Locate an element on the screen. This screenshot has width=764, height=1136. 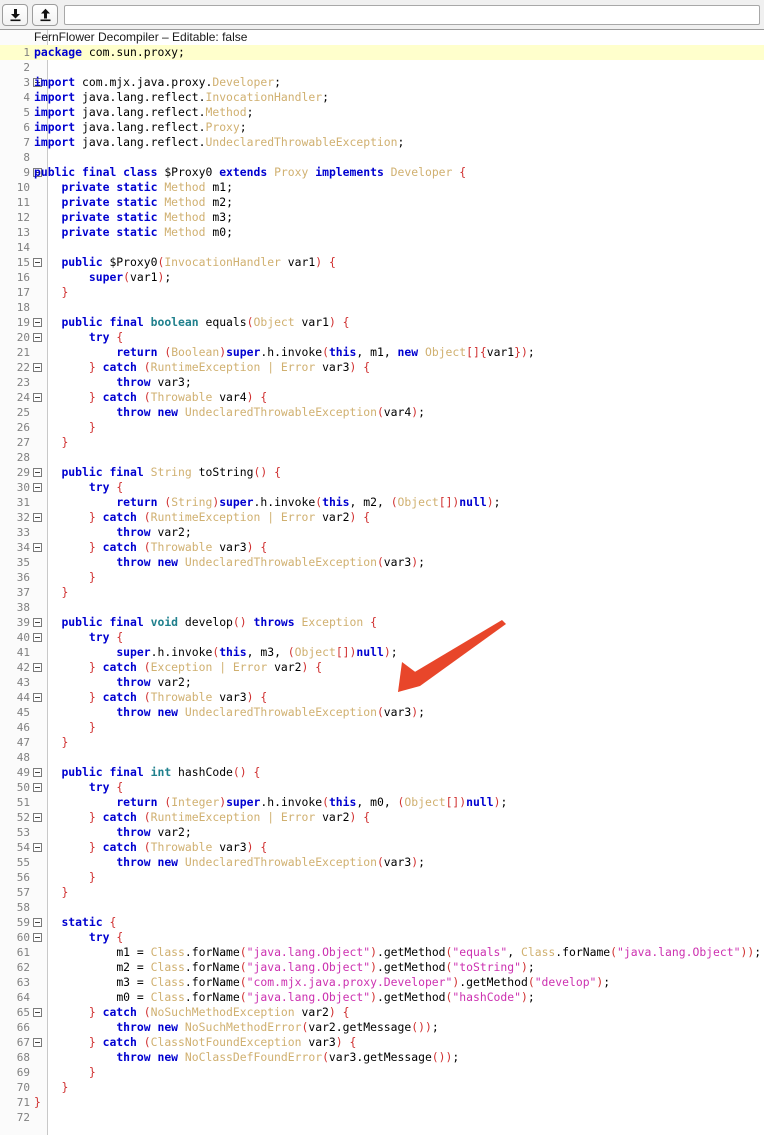
line-number: 43 is located at coordinates (23, 682).